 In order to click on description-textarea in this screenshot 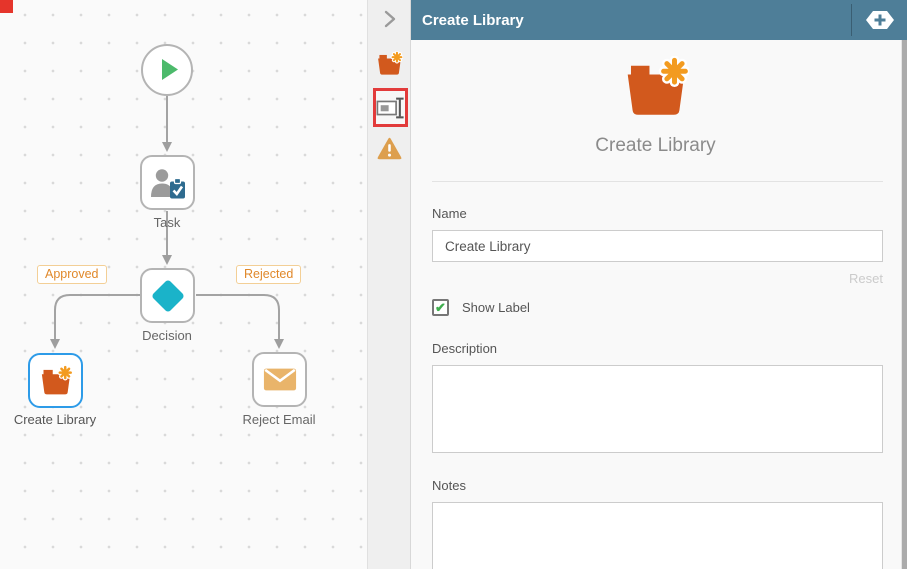, I will do `click(657, 409)`.